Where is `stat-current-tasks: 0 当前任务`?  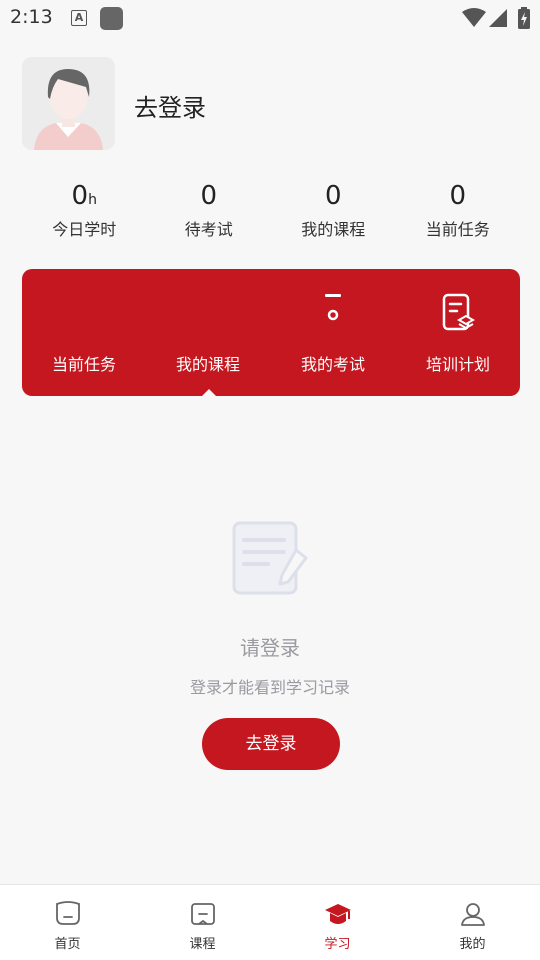 stat-current-tasks: 0 当前任务 is located at coordinates (458, 211).